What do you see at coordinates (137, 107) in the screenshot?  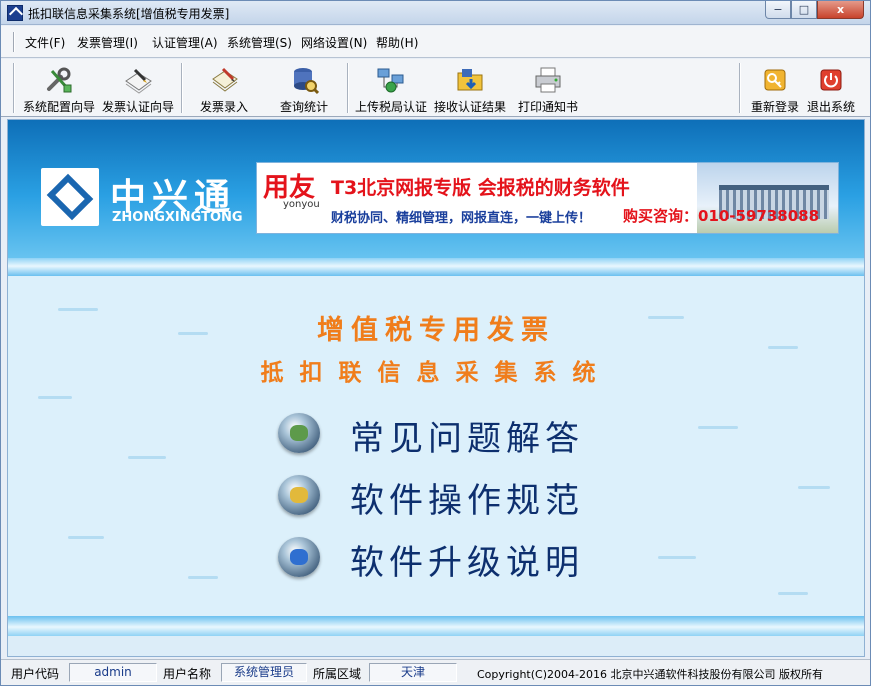 I see `toolbar-label: 发票认证向导` at bounding box center [137, 107].